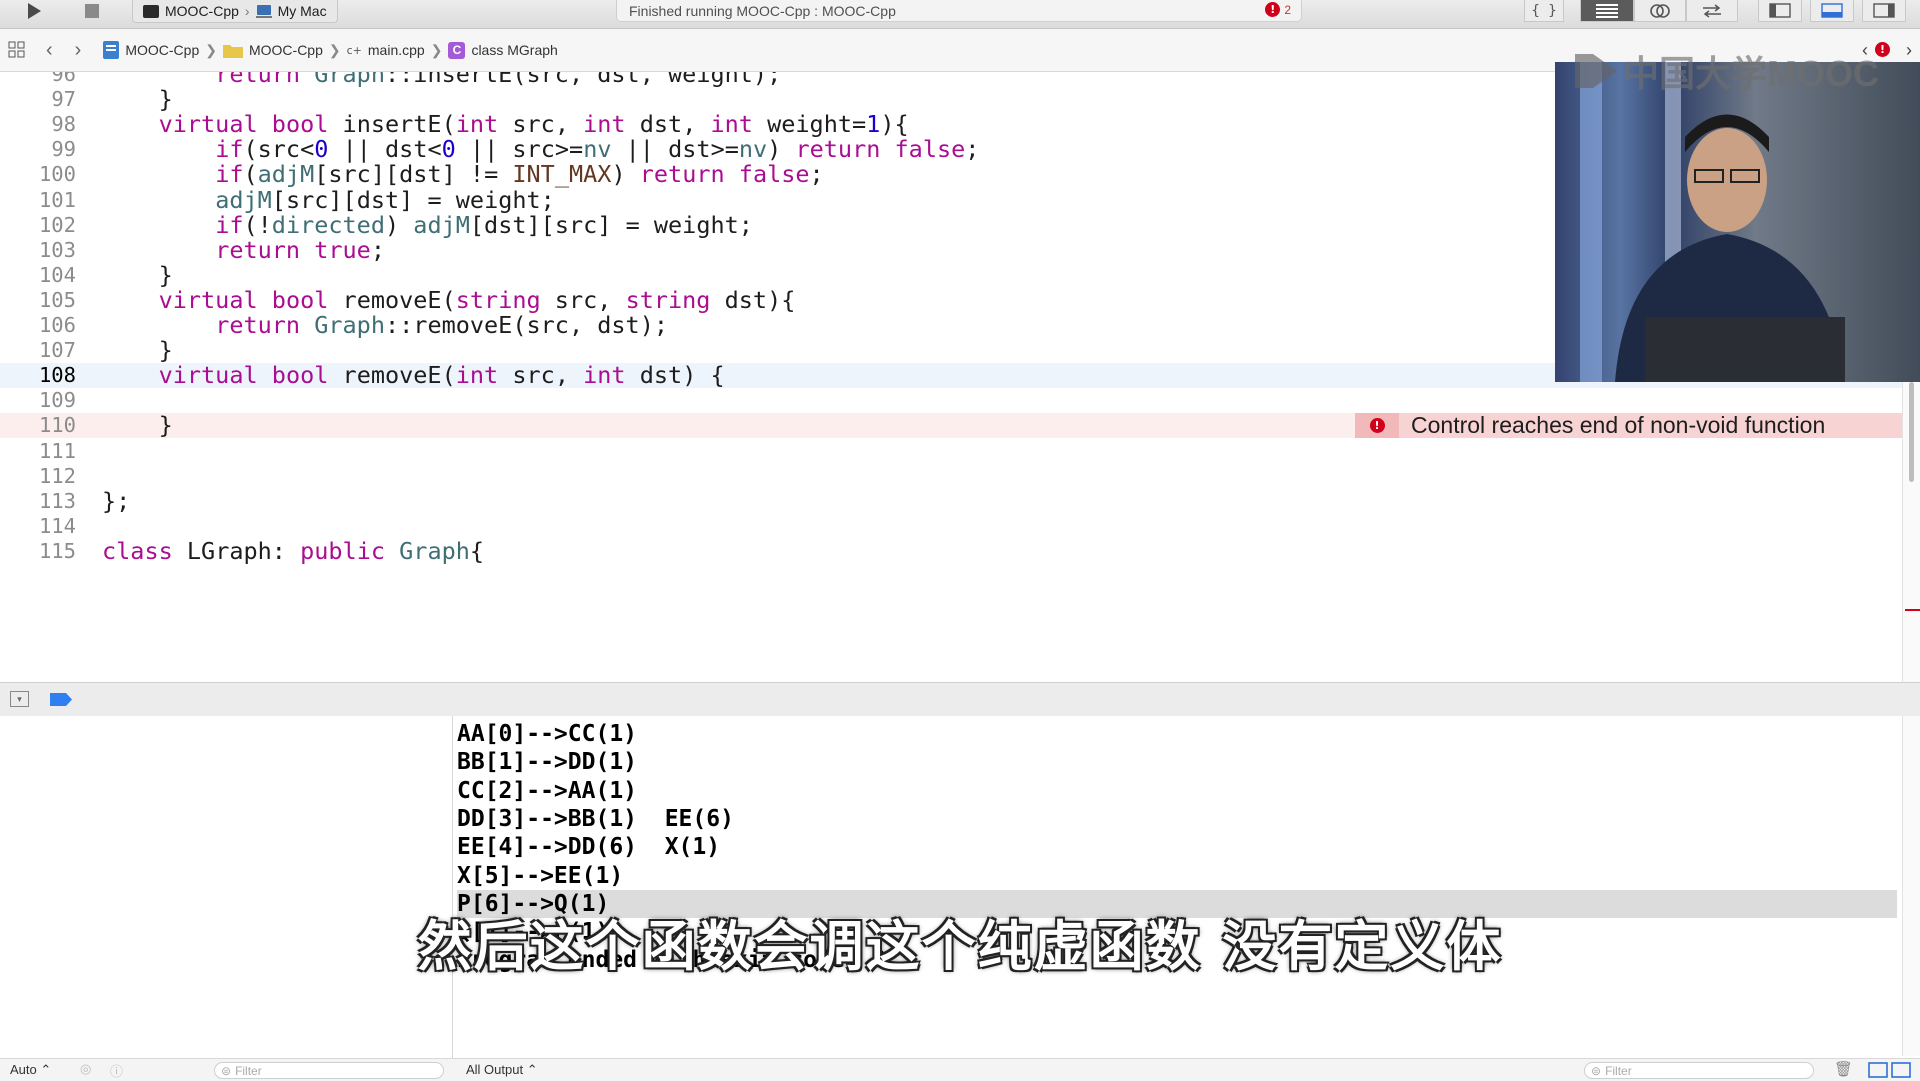  What do you see at coordinates (595, 818) in the screenshot?
I see `console-line: DD[3]-->BB(1) EE(6)` at bounding box center [595, 818].